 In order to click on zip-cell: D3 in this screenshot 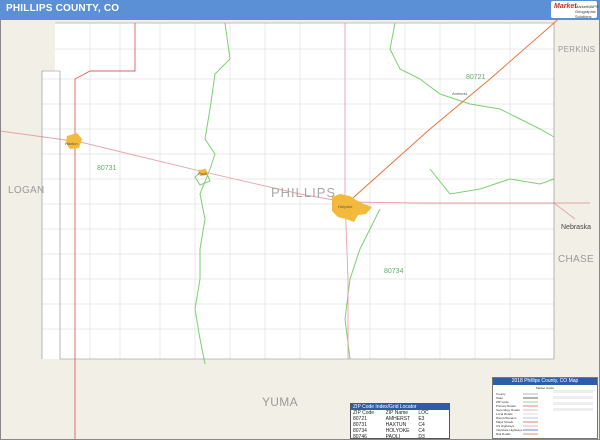, I will do `click(421, 437)`.